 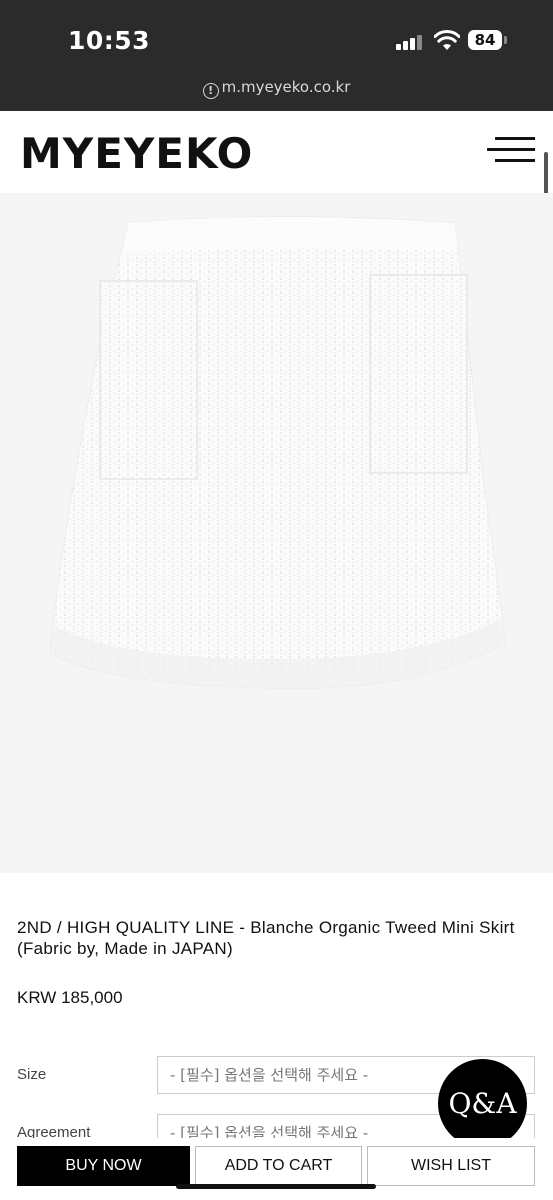 I want to click on buy-now-button: BUY NOW, so click(x=103, y=1166).